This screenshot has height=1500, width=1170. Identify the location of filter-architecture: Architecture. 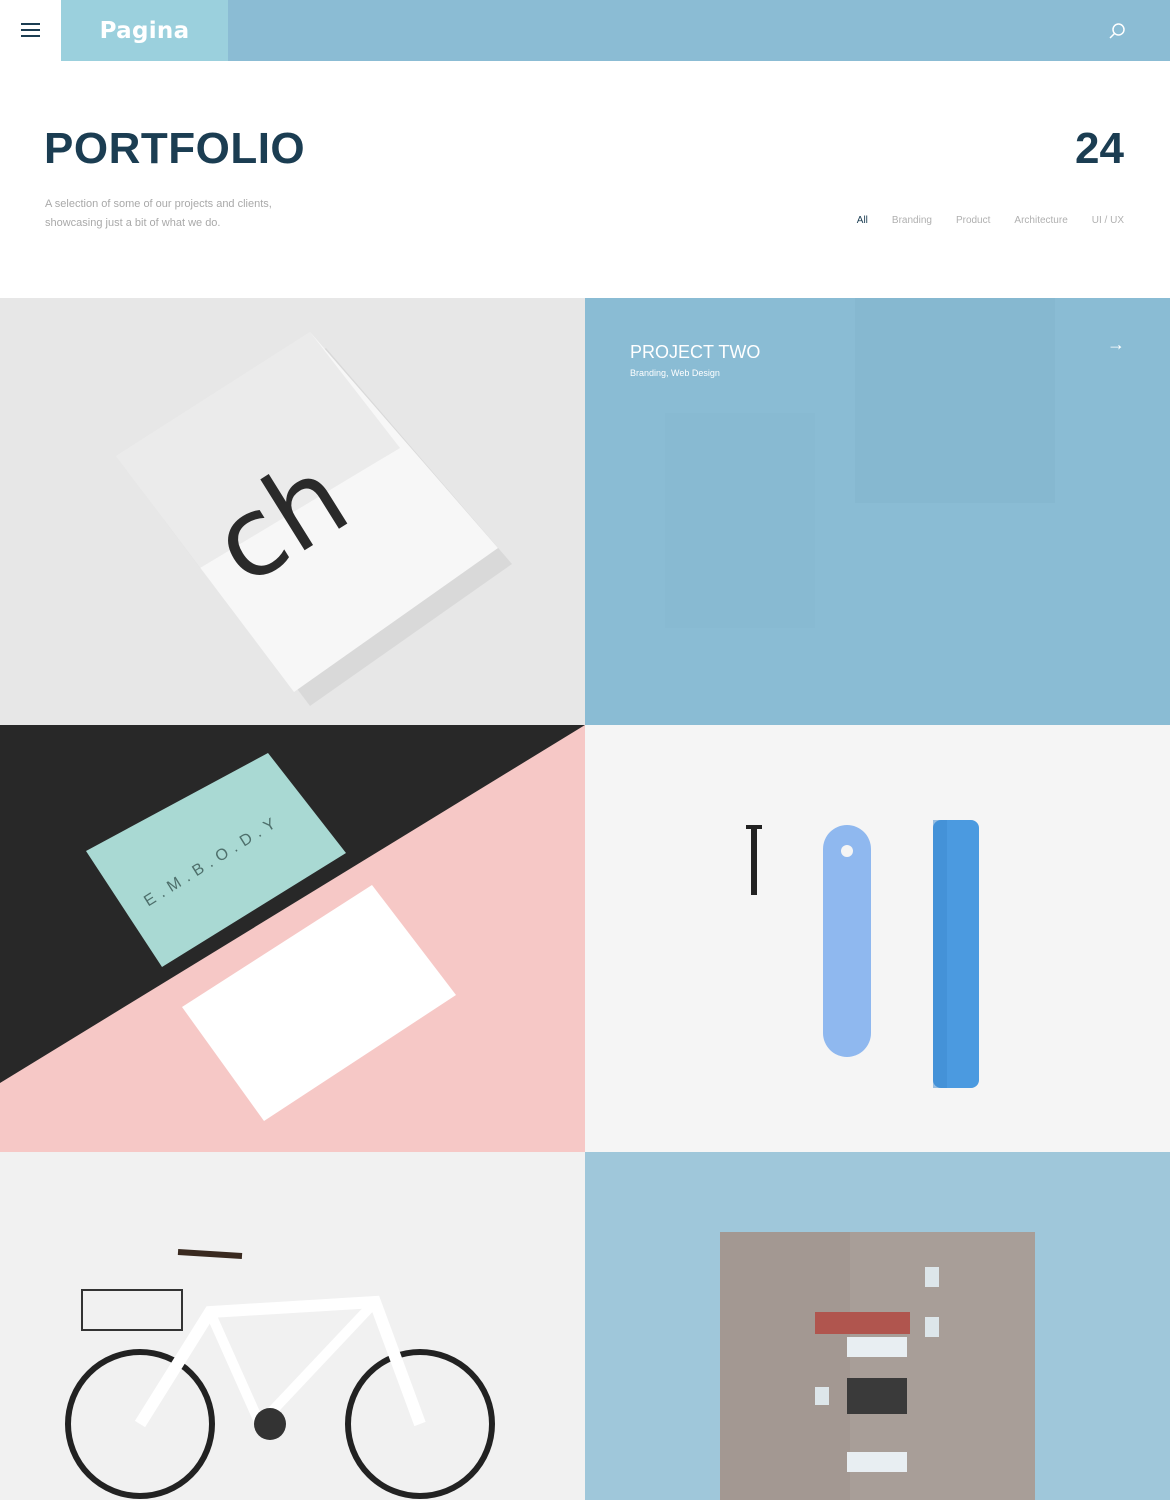
(1040, 220).